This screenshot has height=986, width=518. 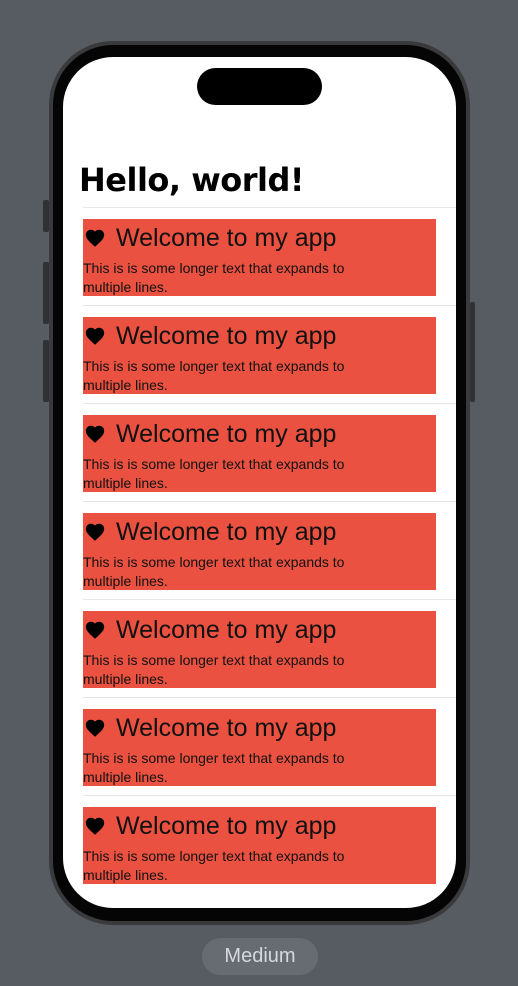 What do you see at coordinates (472, 352) in the screenshot?
I see `power-button` at bounding box center [472, 352].